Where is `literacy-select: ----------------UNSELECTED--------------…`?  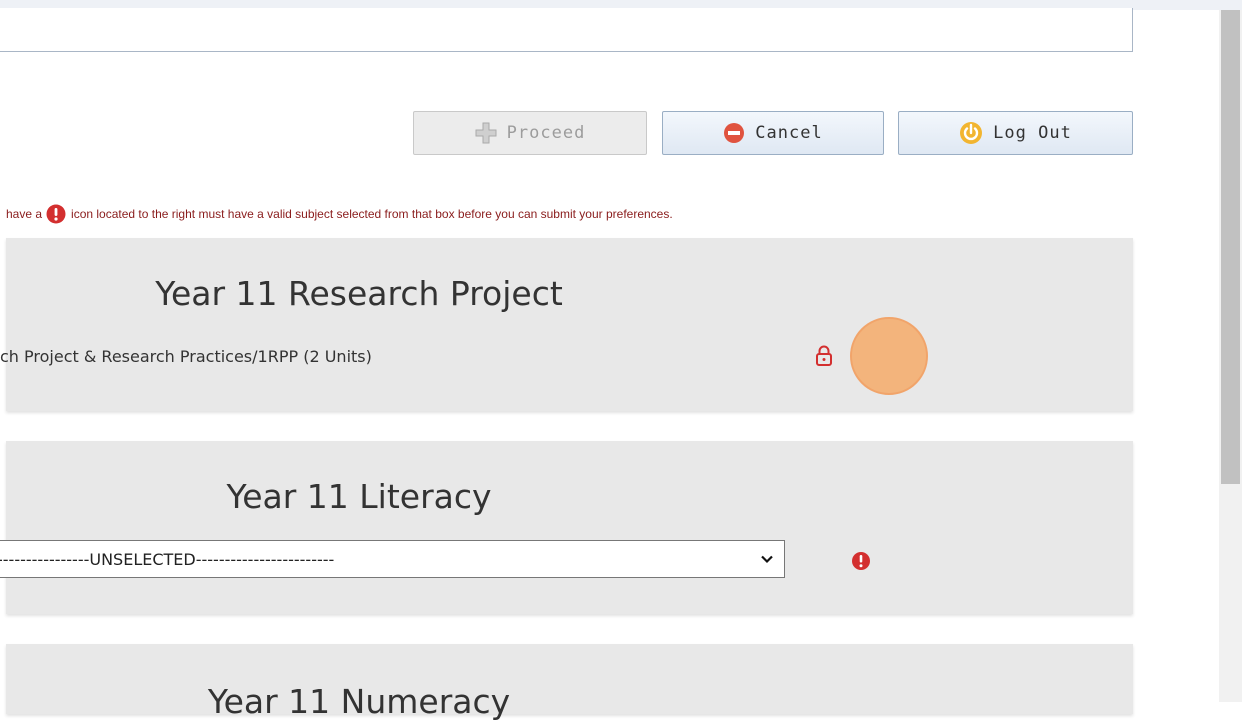 literacy-select: ----------------UNSELECTED--------------… is located at coordinates (392, 559).